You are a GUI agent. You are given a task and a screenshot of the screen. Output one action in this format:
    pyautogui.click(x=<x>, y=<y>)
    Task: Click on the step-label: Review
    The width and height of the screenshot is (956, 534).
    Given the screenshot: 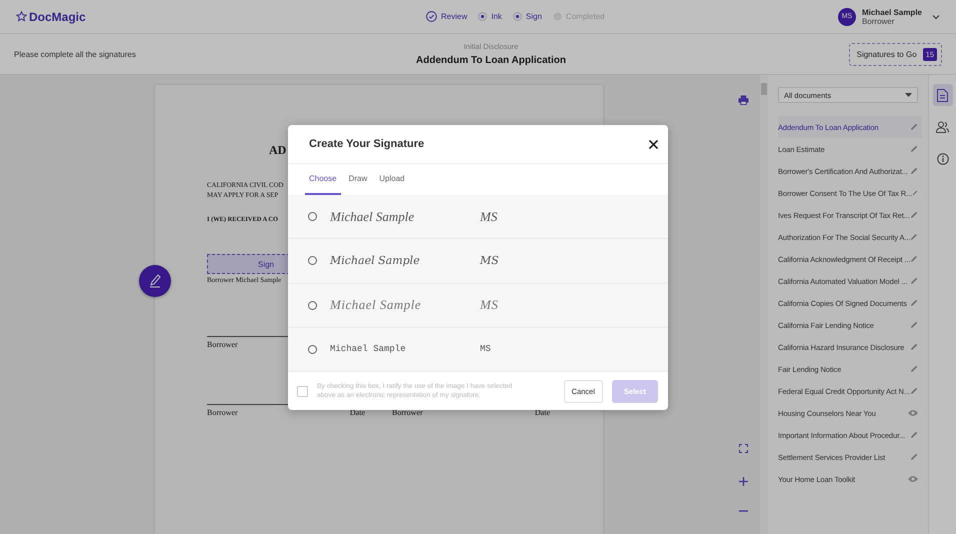 What is the action you would take?
    pyautogui.click(x=454, y=16)
    